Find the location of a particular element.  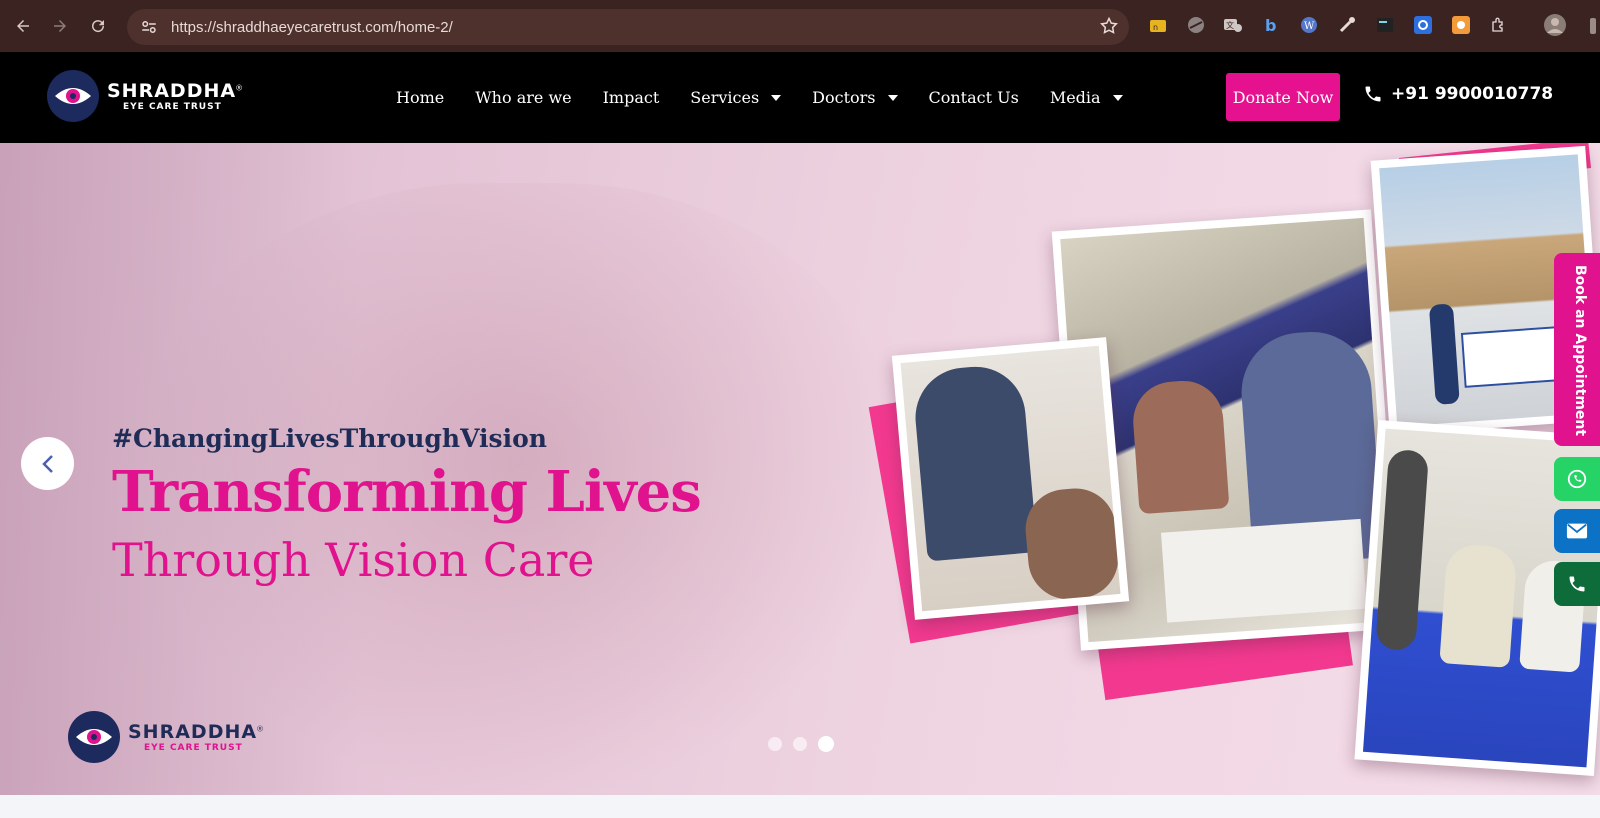

menu-label: Who are we is located at coordinates (523, 97).